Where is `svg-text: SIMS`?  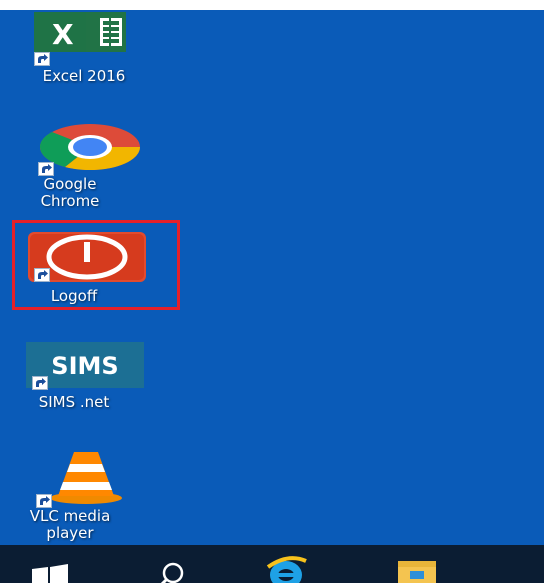
svg-text: SIMS is located at coordinates (84, 366).